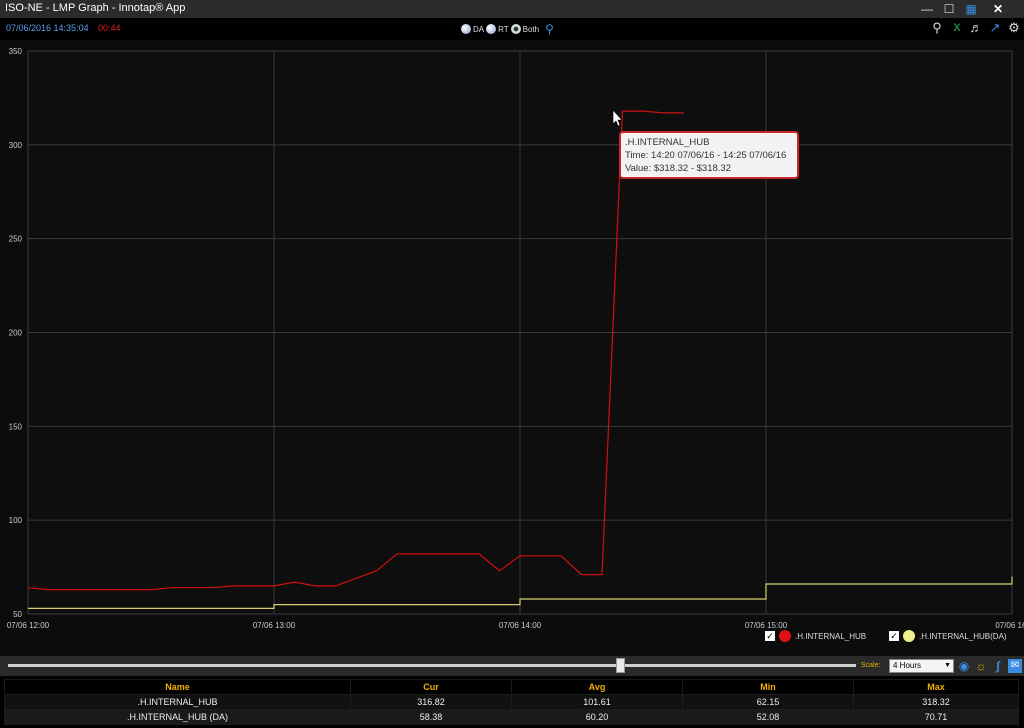 This screenshot has height=728, width=1024. What do you see at coordinates (770, 636) in the screenshot?
I see `legend-checkbox-rt: ✓` at bounding box center [770, 636].